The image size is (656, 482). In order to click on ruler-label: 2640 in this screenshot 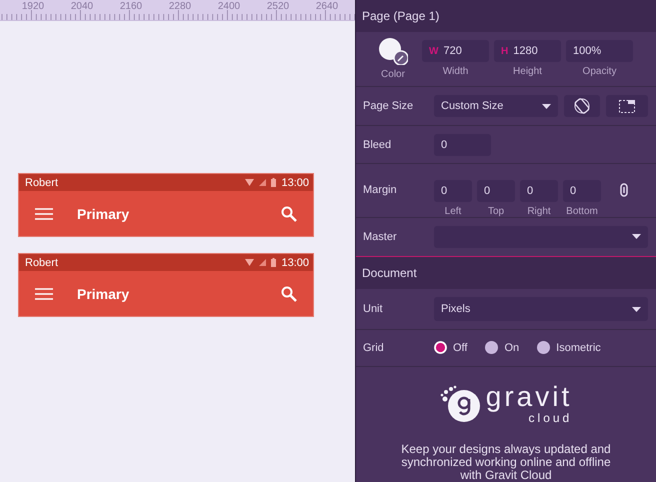, I will do `click(327, 6)`.